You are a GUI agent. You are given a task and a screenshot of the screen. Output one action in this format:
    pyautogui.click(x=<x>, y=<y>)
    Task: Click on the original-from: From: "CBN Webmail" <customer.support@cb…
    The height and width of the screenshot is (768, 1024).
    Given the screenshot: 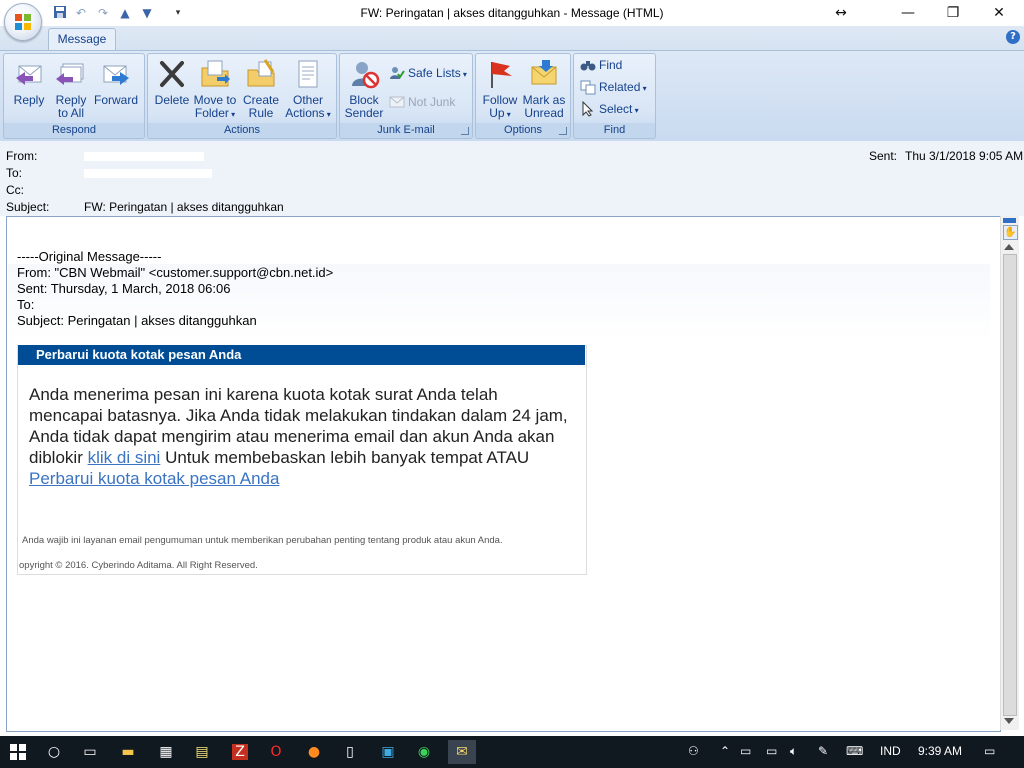 What is the action you would take?
    pyautogui.click(x=175, y=272)
    